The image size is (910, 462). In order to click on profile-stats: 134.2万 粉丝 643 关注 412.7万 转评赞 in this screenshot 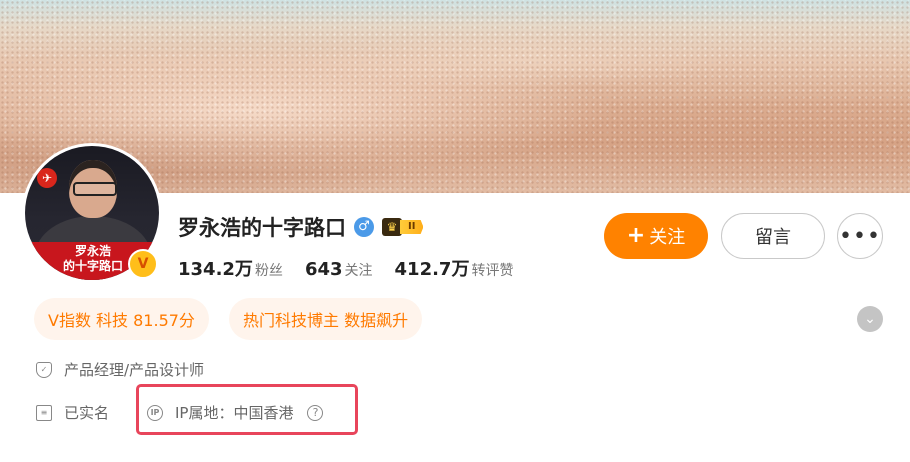, I will do `click(345, 268)`.